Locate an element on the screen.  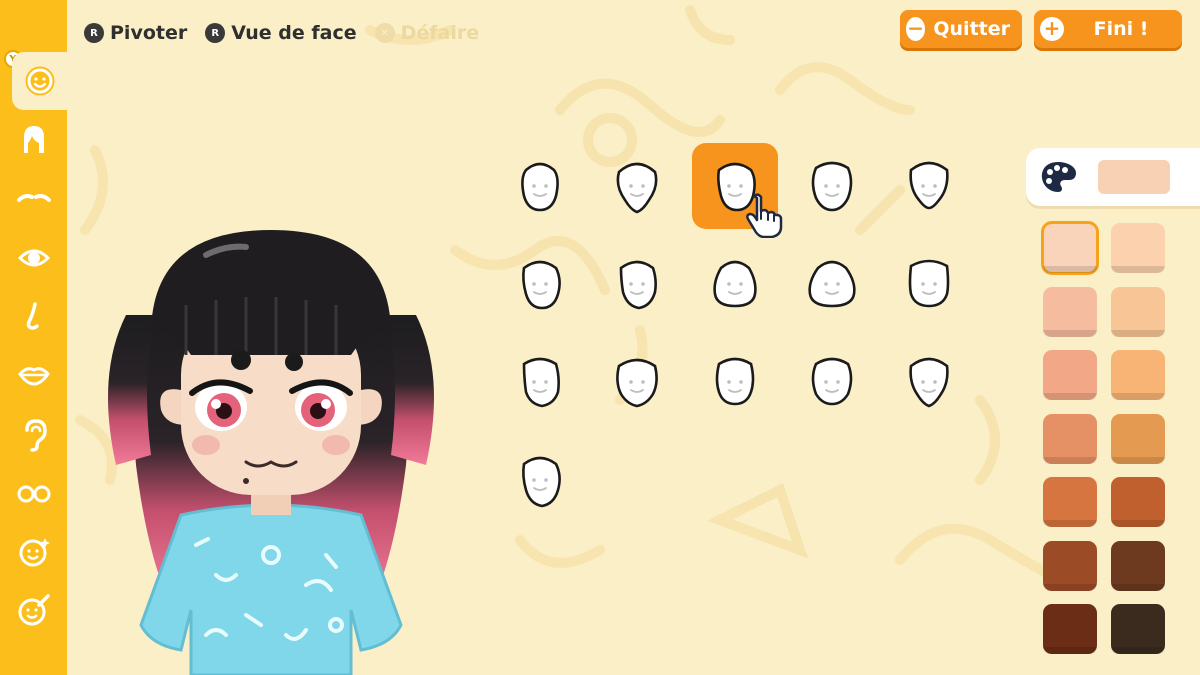
right-stick-icon: R is located at coordinates (94, 33).